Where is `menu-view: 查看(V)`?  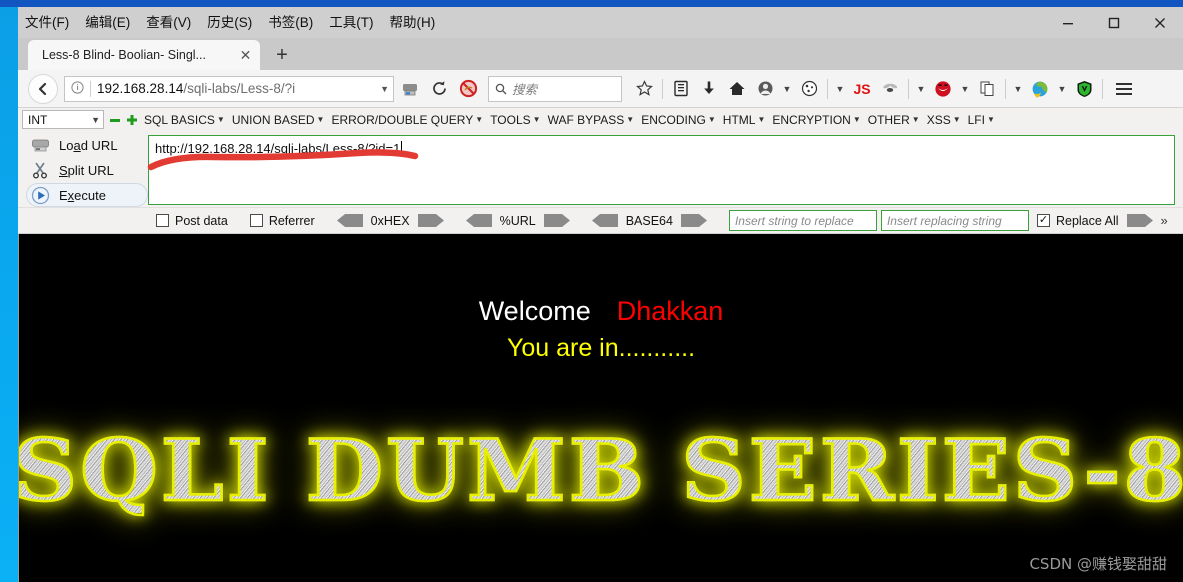
menu-view: 查看(V) is located at coordinates (168, 23).